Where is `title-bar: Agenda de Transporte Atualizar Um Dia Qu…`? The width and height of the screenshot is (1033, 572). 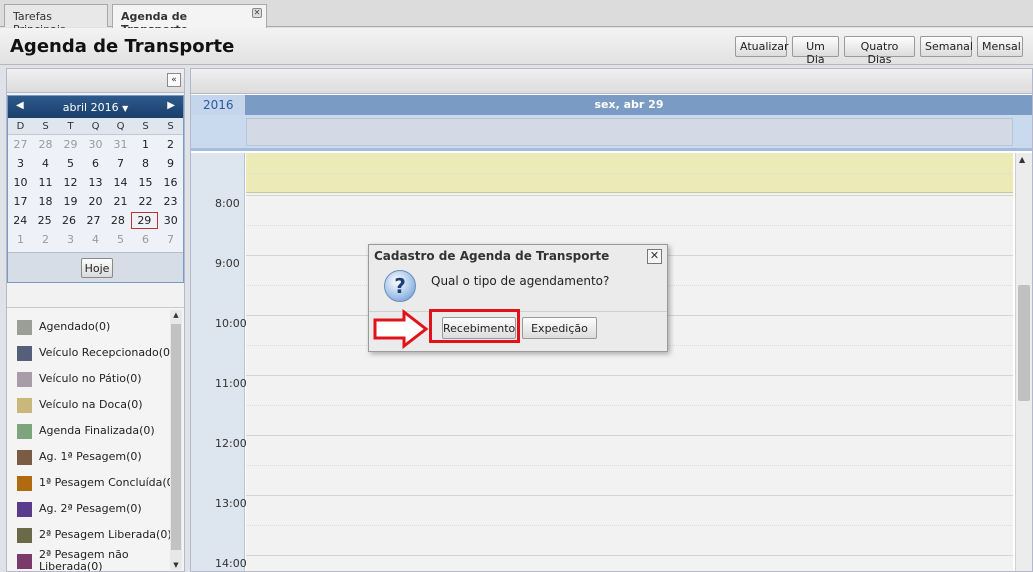 title-bar: Agenda de Transporte Atualizar Um Dia Qu… is located at coordinates (516, 47).